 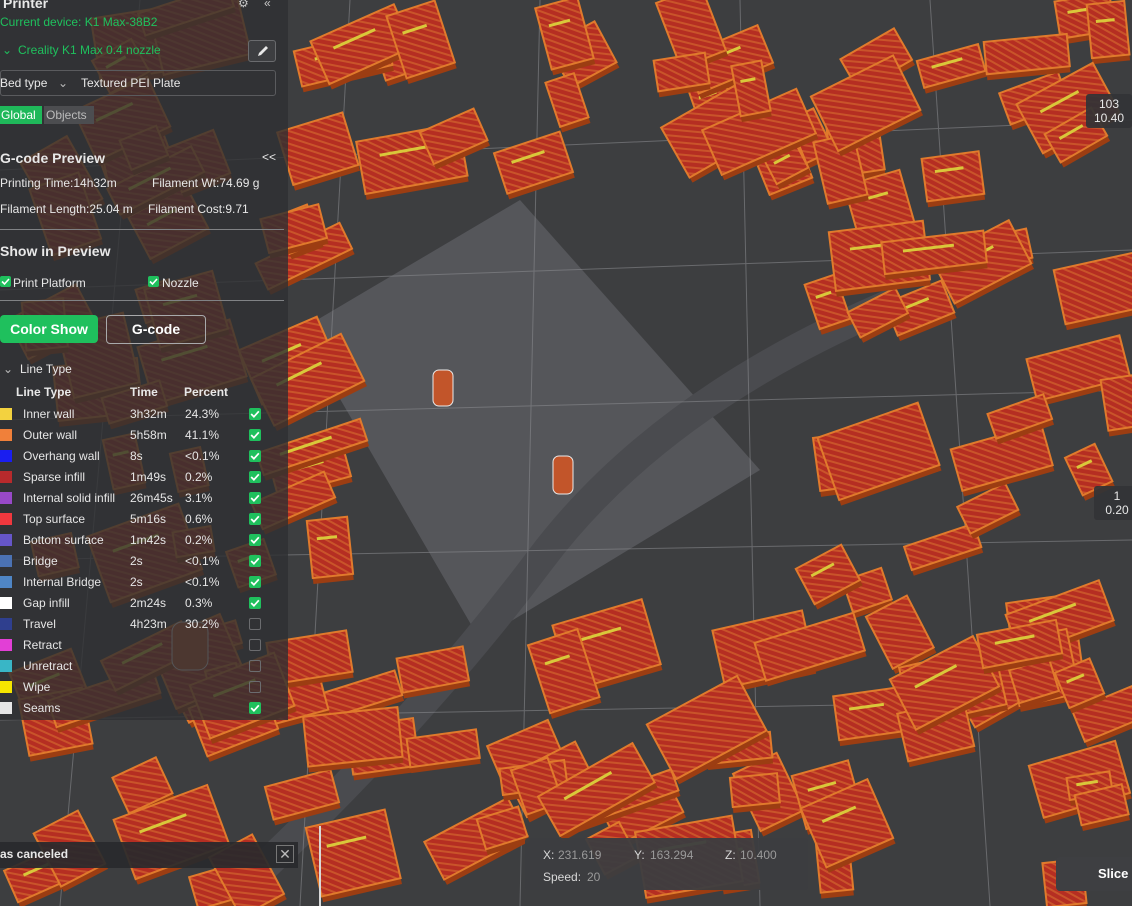 I want to click on collapse-panel-icon: <<, so click(x=269, y=157).